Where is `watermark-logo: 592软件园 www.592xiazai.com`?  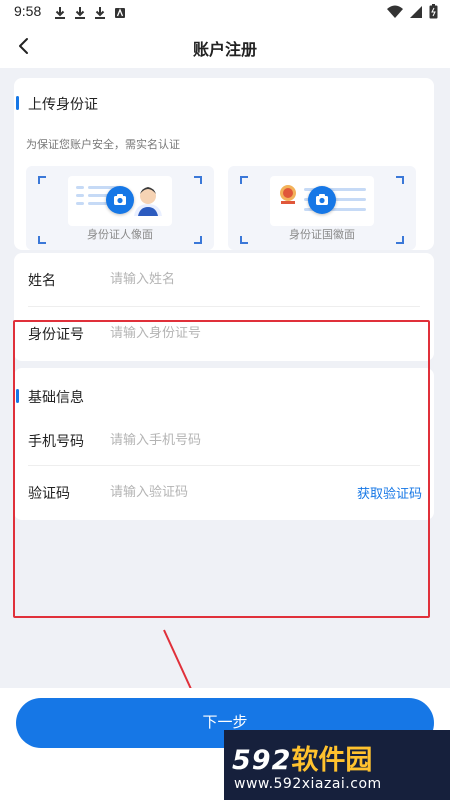 watermark-logo: 592软件园 www.592xiazai.com is located at coordinates (337, 765).